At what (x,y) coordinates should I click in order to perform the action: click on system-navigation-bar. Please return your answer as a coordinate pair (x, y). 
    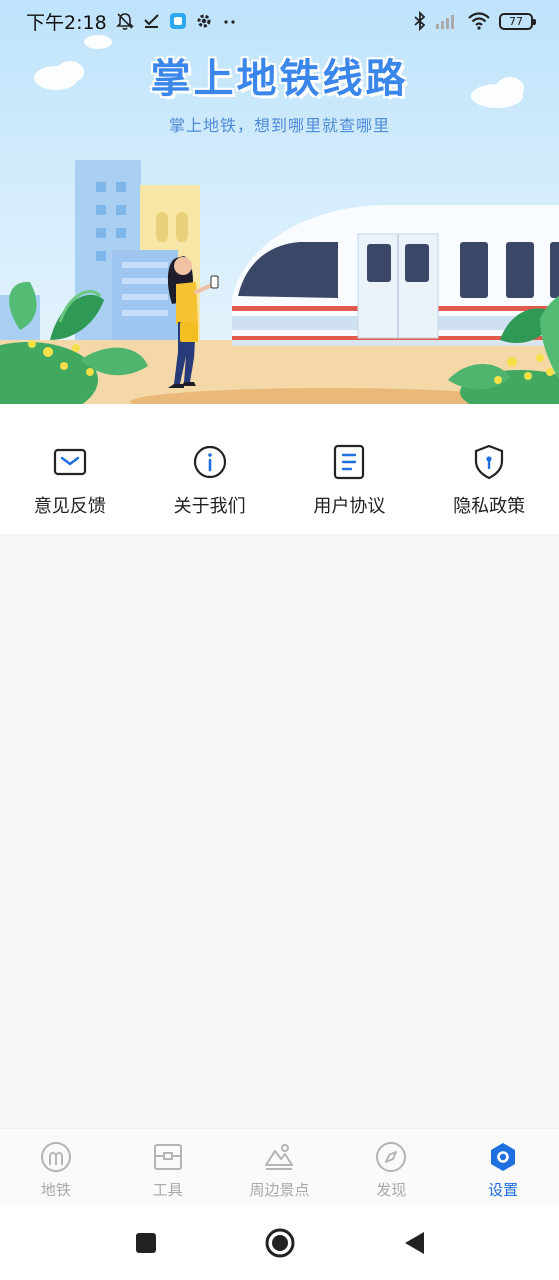
    Looking at the image, I should click on (279, 1242).